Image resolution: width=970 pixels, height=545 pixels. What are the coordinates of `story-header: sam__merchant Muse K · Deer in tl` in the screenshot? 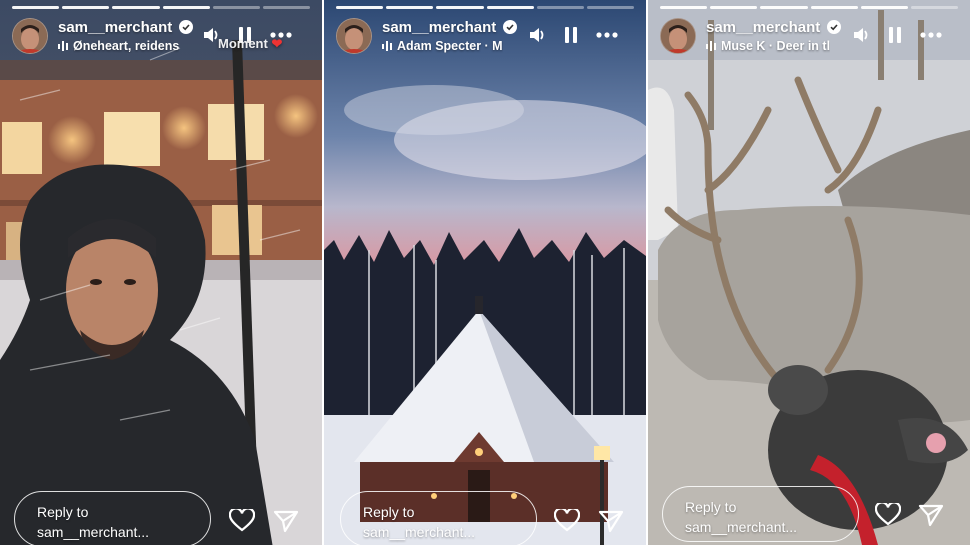 It's located at (810, 36).